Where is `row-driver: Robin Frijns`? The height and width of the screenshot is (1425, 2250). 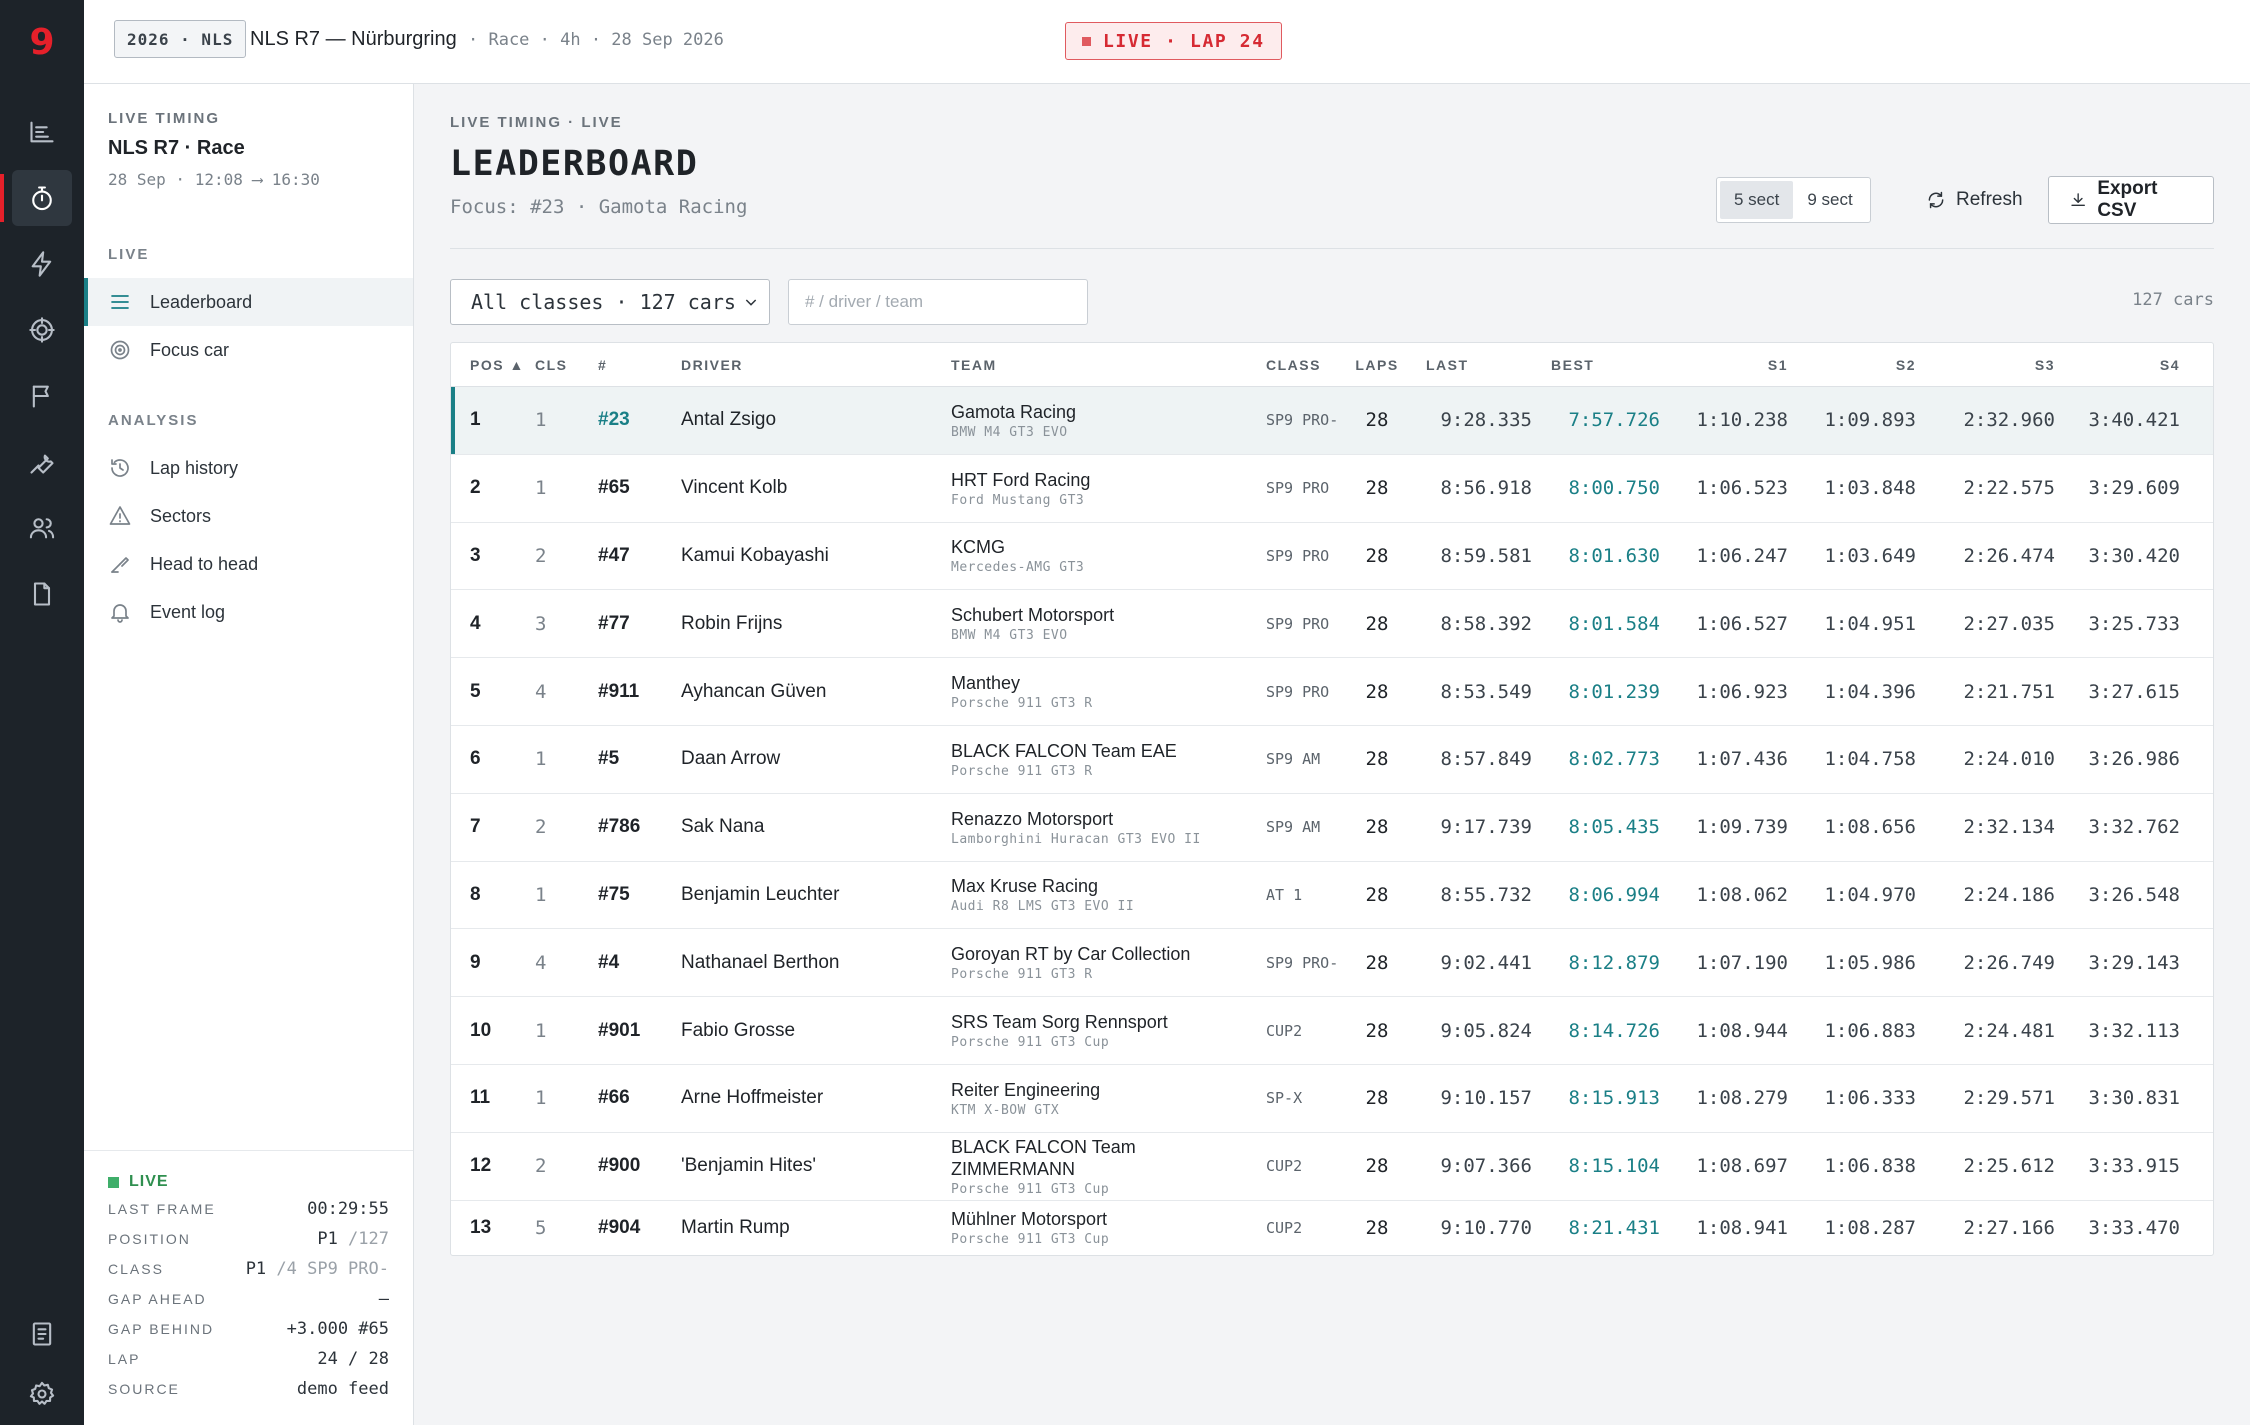 row-driver: Robin Frijns is located at coordinates (816, 624).